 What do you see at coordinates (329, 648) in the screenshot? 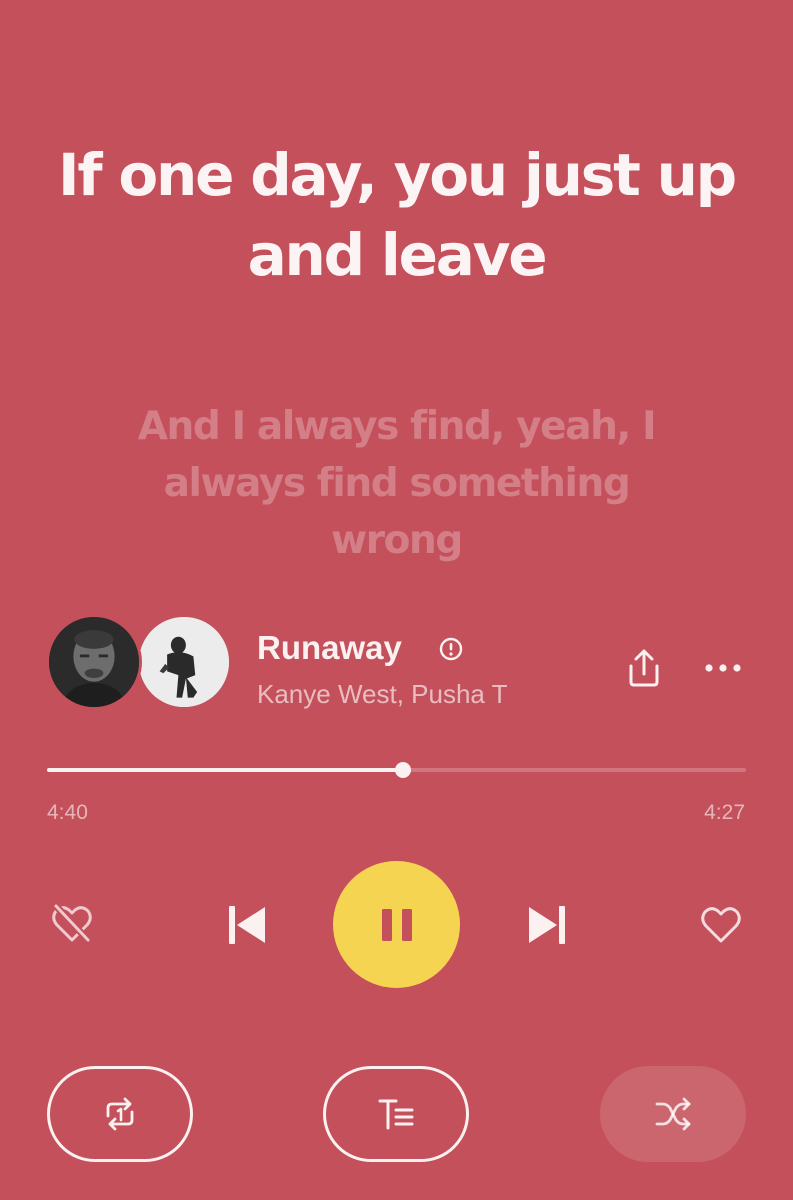
I see `track-title: Runaway` at bounding box center [329, 648].